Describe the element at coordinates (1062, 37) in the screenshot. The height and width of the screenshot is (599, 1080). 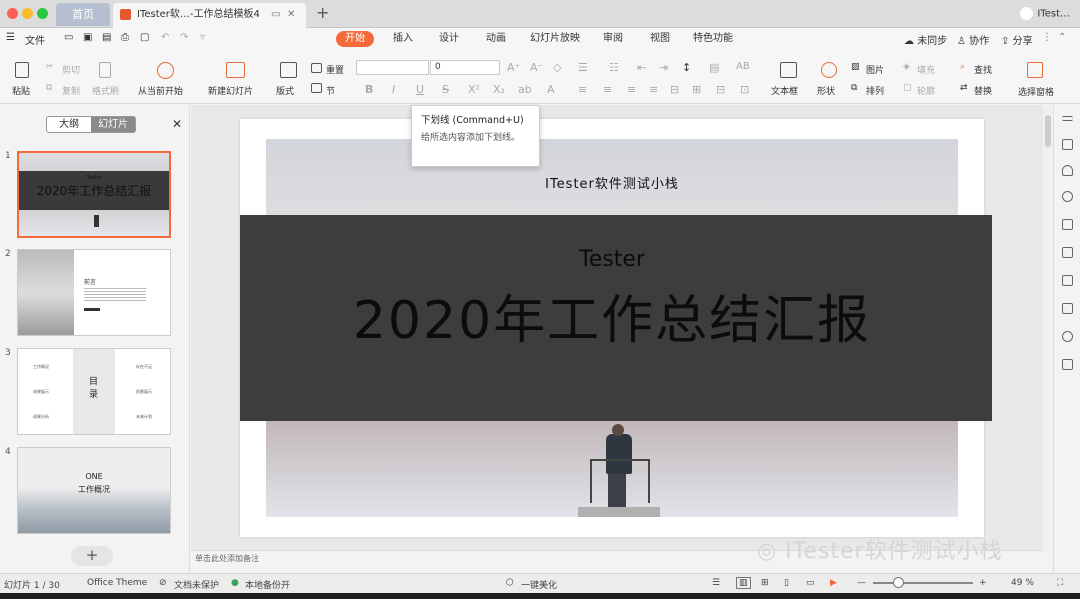
I see `collapse-ribbon-icon: ⌃` at that location.